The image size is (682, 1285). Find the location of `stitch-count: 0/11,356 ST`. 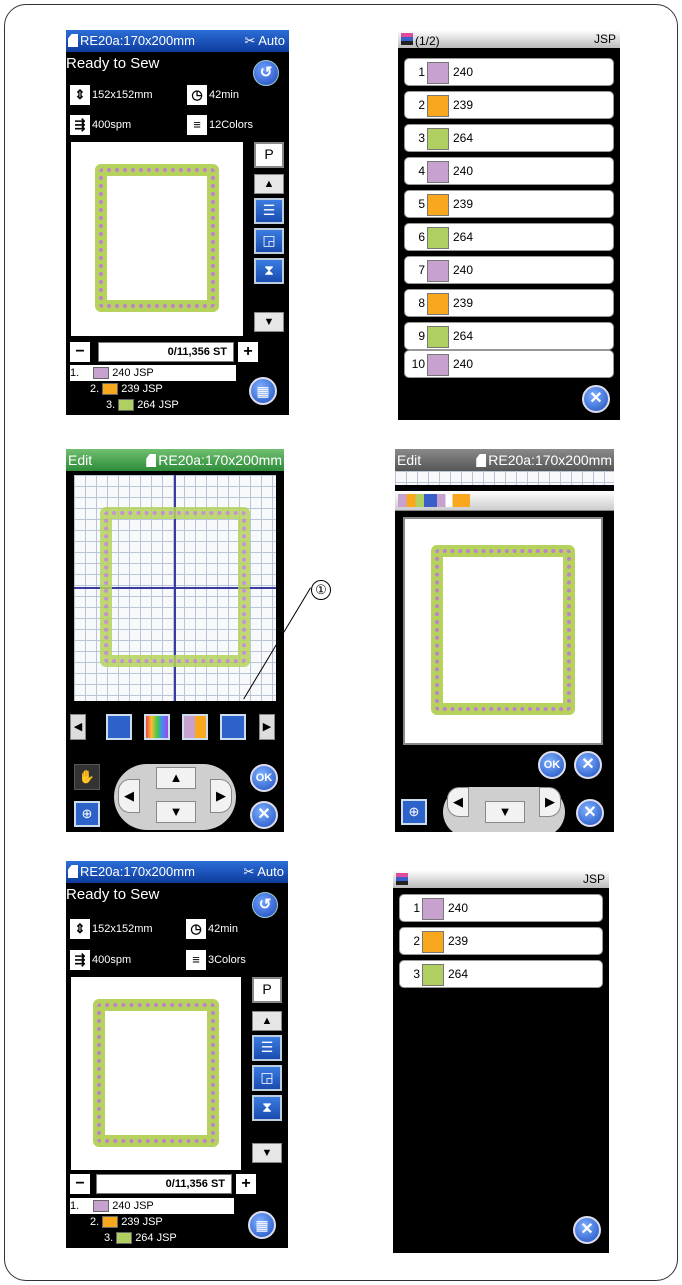

stitch-count: 0/11,356 ST is located at coordinates (166, 352).